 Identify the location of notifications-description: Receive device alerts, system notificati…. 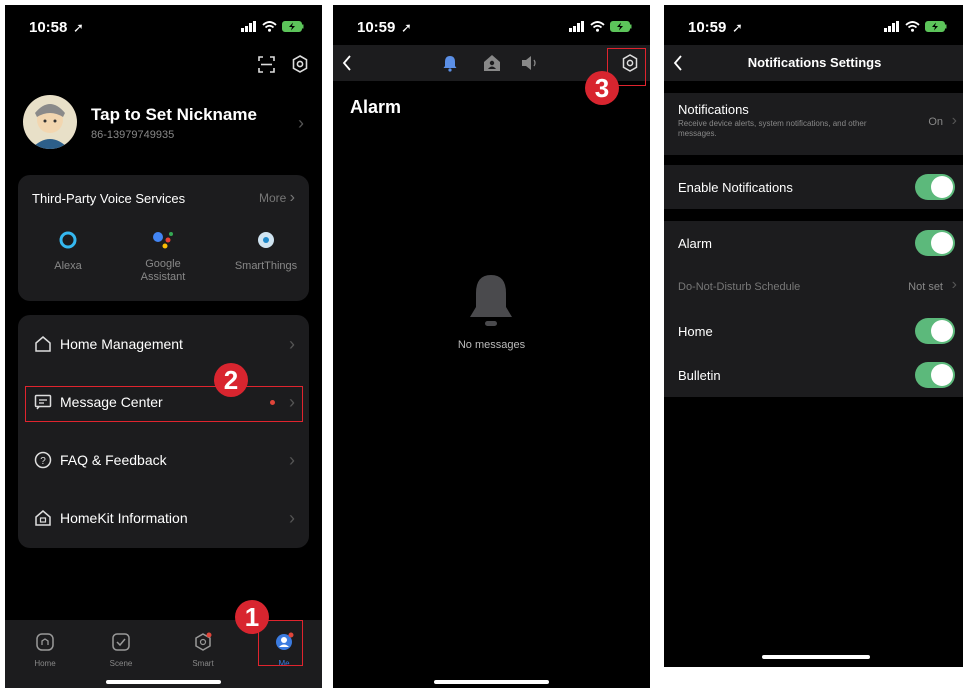
(772, 128).